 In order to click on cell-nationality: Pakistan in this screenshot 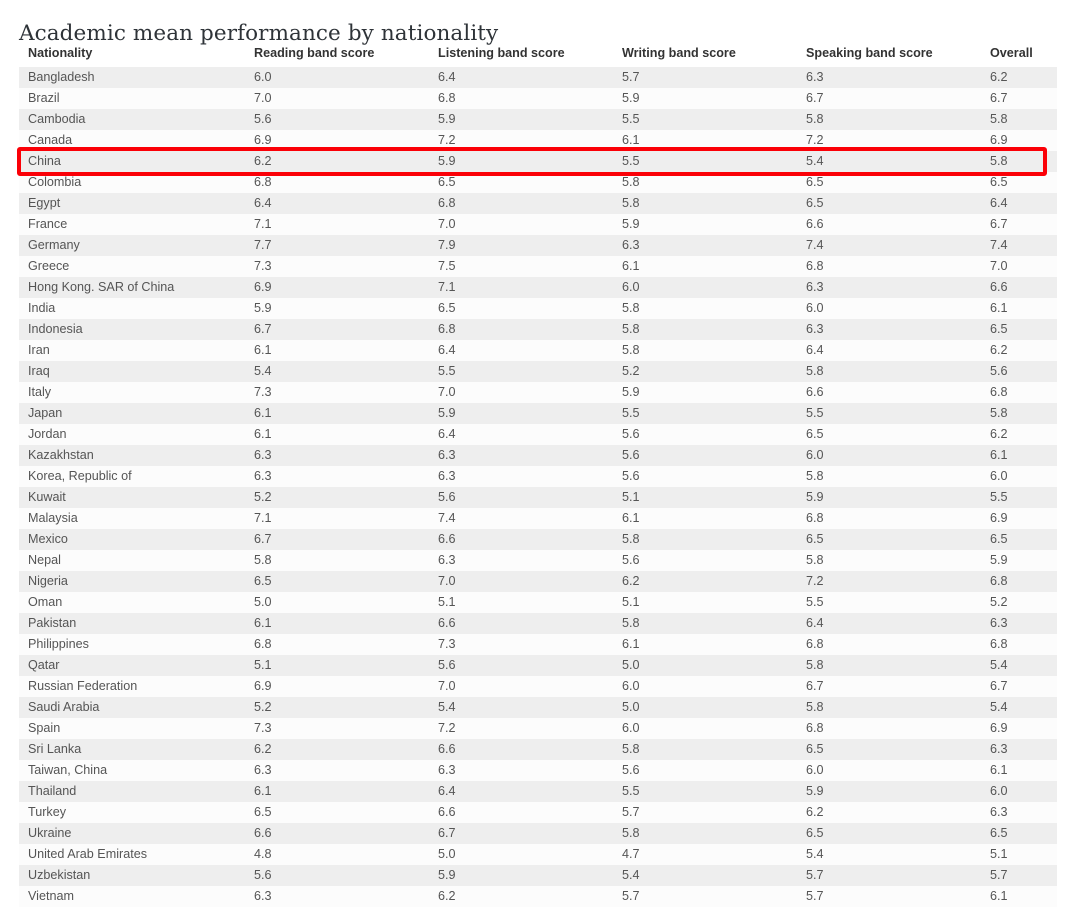, I will do `click(132, 623)`.